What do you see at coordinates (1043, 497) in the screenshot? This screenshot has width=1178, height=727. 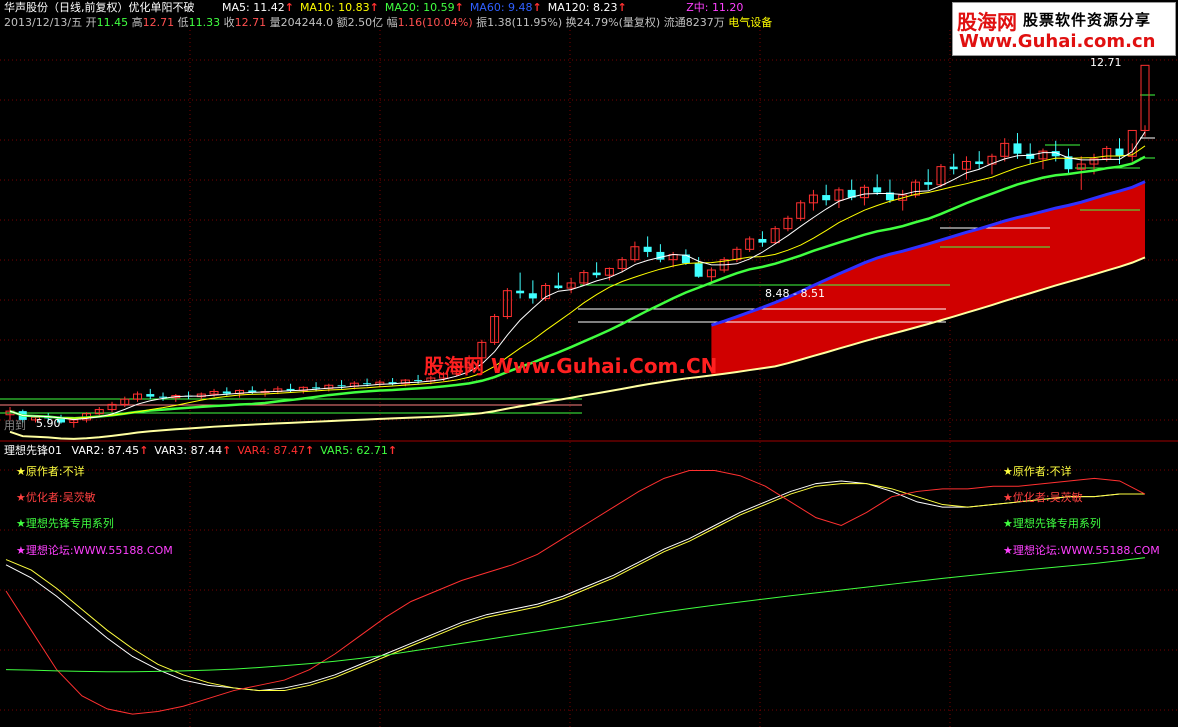 I see `note-optimizer-right: ★优化者:吴茨敏` at bounding box center [1043, 497].